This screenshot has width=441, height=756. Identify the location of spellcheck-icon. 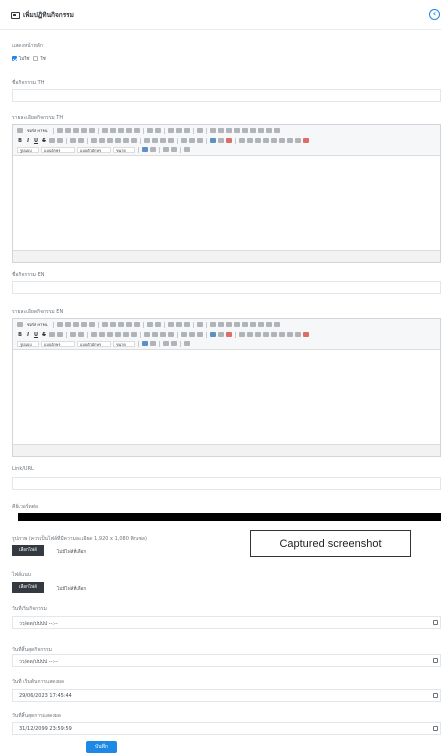
(200, 130).